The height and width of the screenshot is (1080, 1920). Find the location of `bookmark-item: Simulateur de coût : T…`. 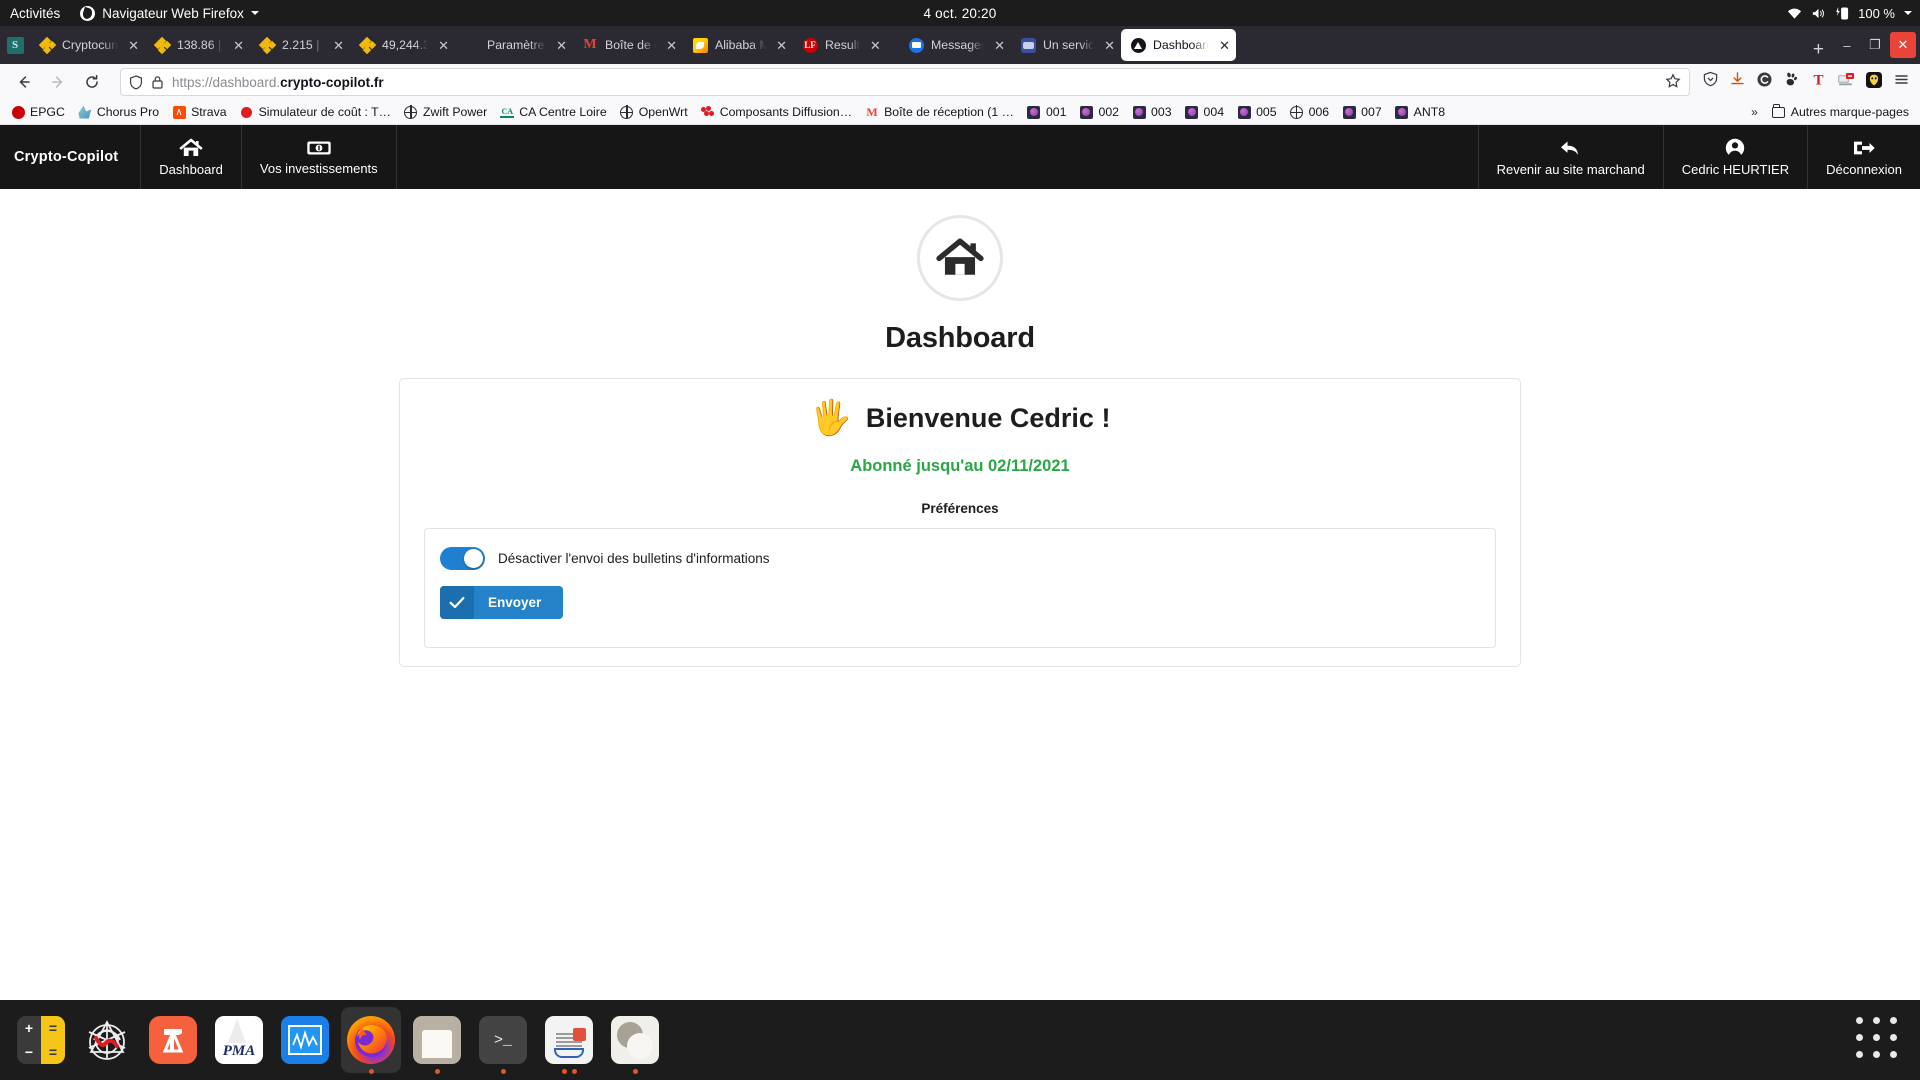

bookmark-item: Simulateur de coût : T… is located at coordinates (315, 112).